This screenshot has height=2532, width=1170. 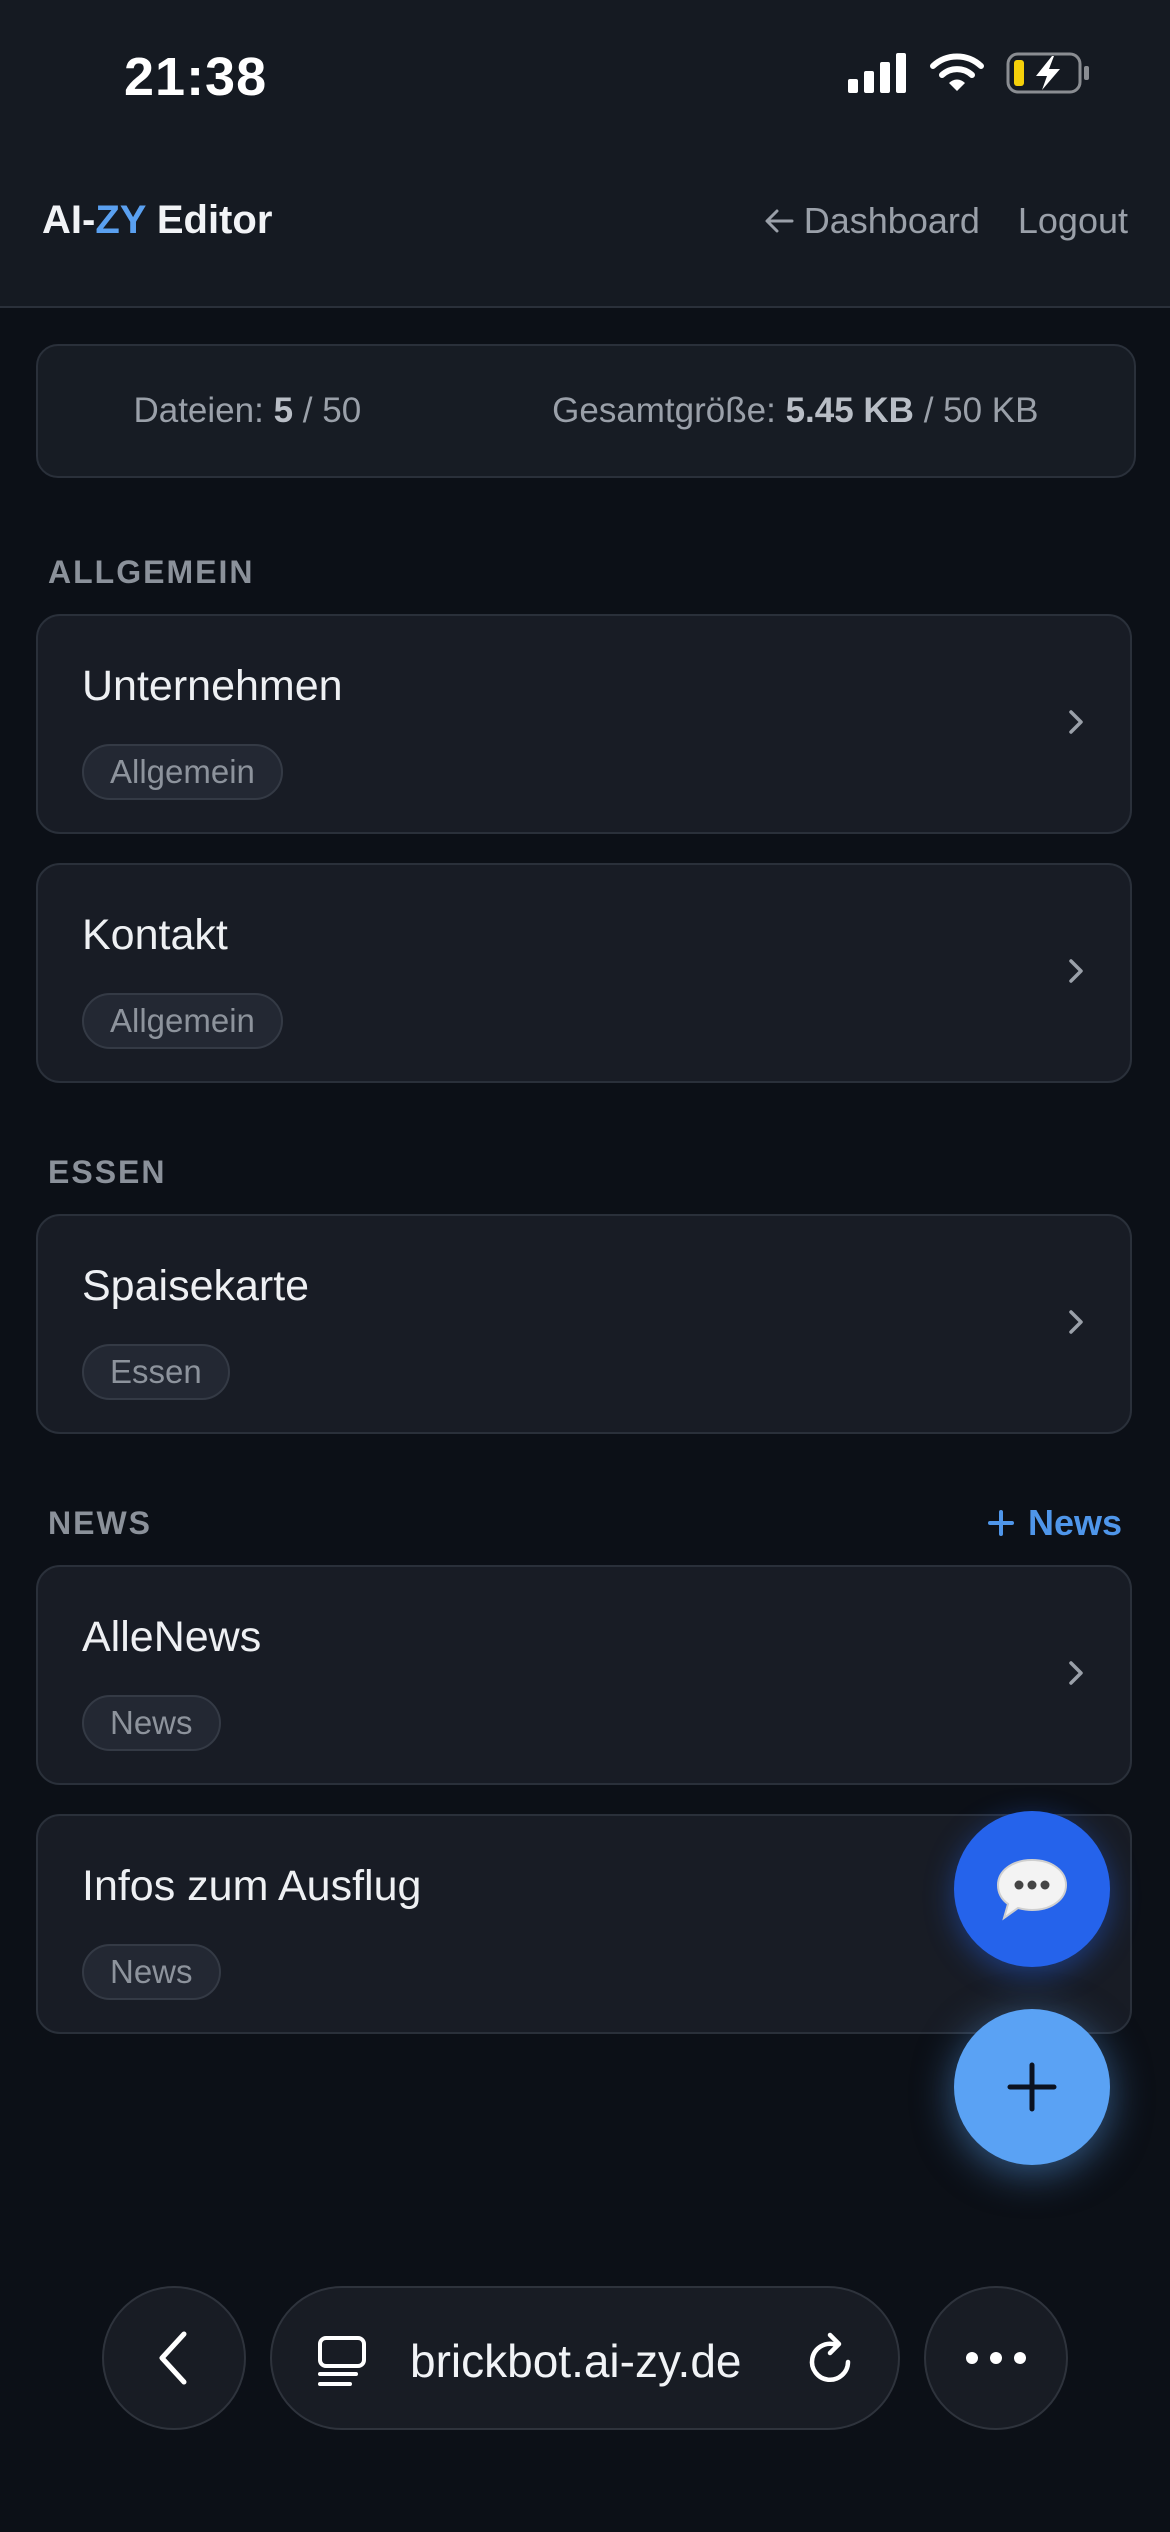 I want to click on file-card-allenews: AlleNews News, so click(x=584, y=1675).